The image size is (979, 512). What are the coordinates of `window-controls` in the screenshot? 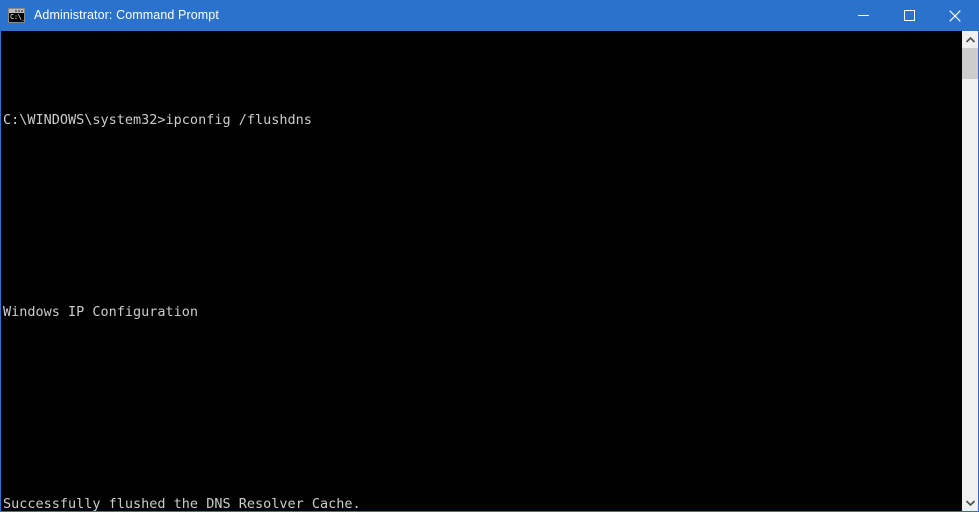 It's located at (909, 15).